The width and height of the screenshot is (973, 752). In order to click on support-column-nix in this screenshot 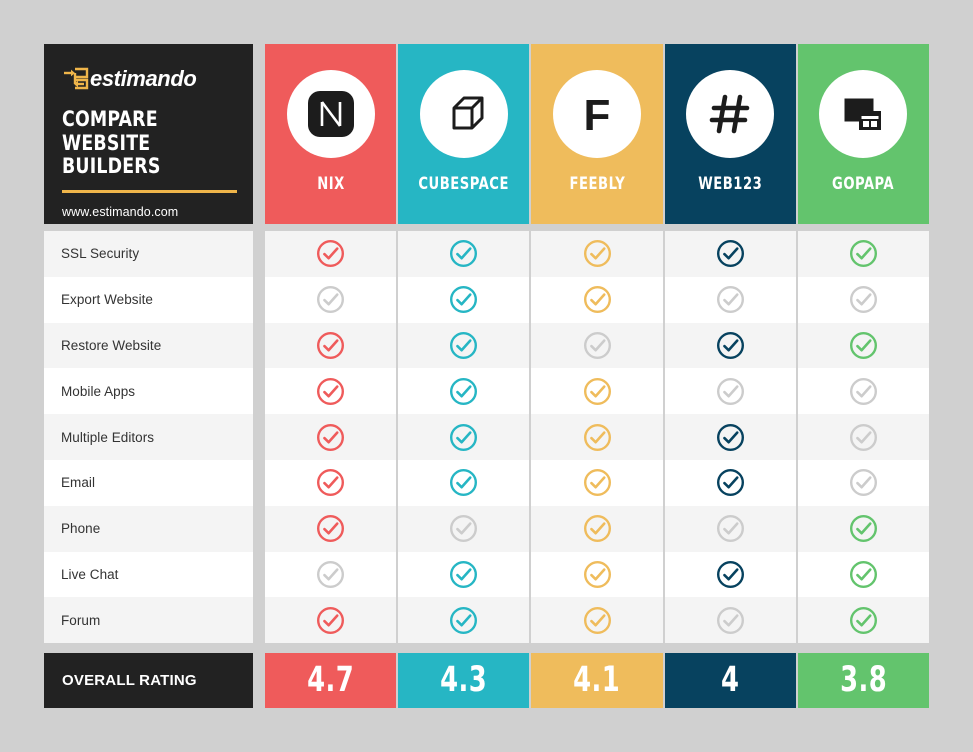, I will do `click(331, 437)`.